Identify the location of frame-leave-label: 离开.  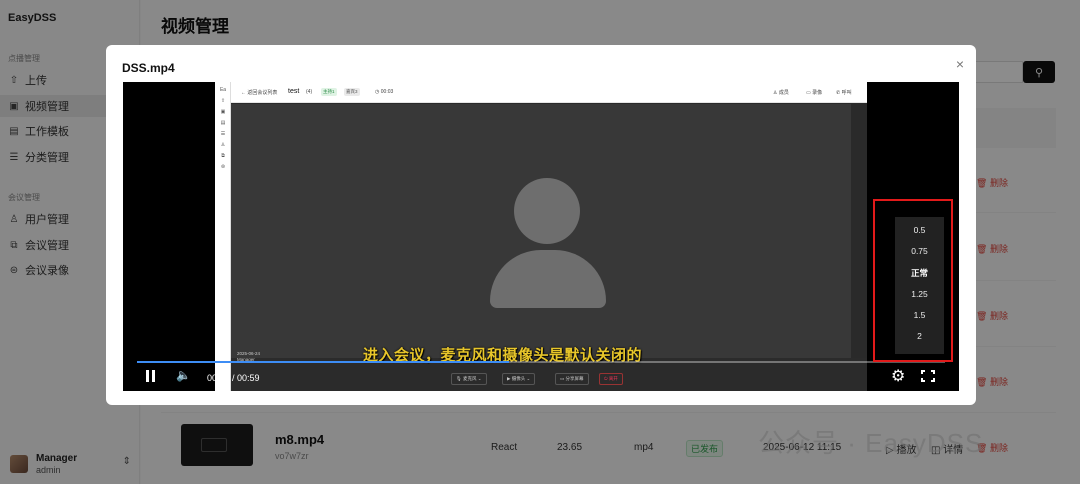
(613, 378).